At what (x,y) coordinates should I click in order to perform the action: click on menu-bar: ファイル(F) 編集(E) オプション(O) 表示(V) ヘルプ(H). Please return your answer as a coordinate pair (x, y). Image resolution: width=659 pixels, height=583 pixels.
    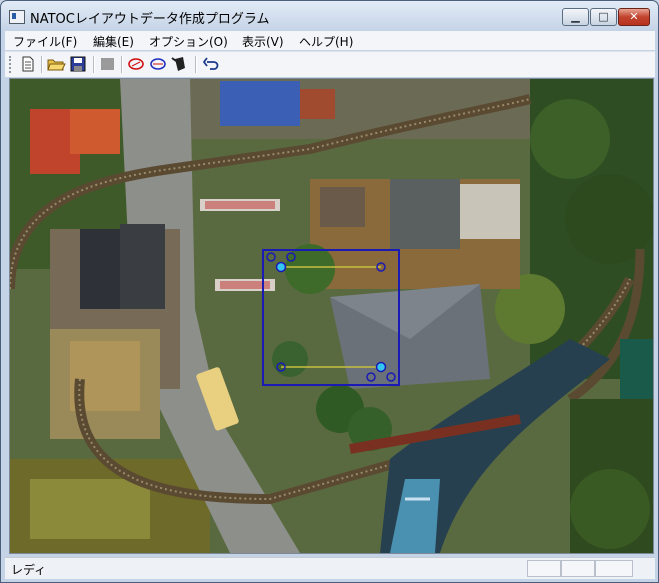
    Looking at the image, I should click on (330, 40).